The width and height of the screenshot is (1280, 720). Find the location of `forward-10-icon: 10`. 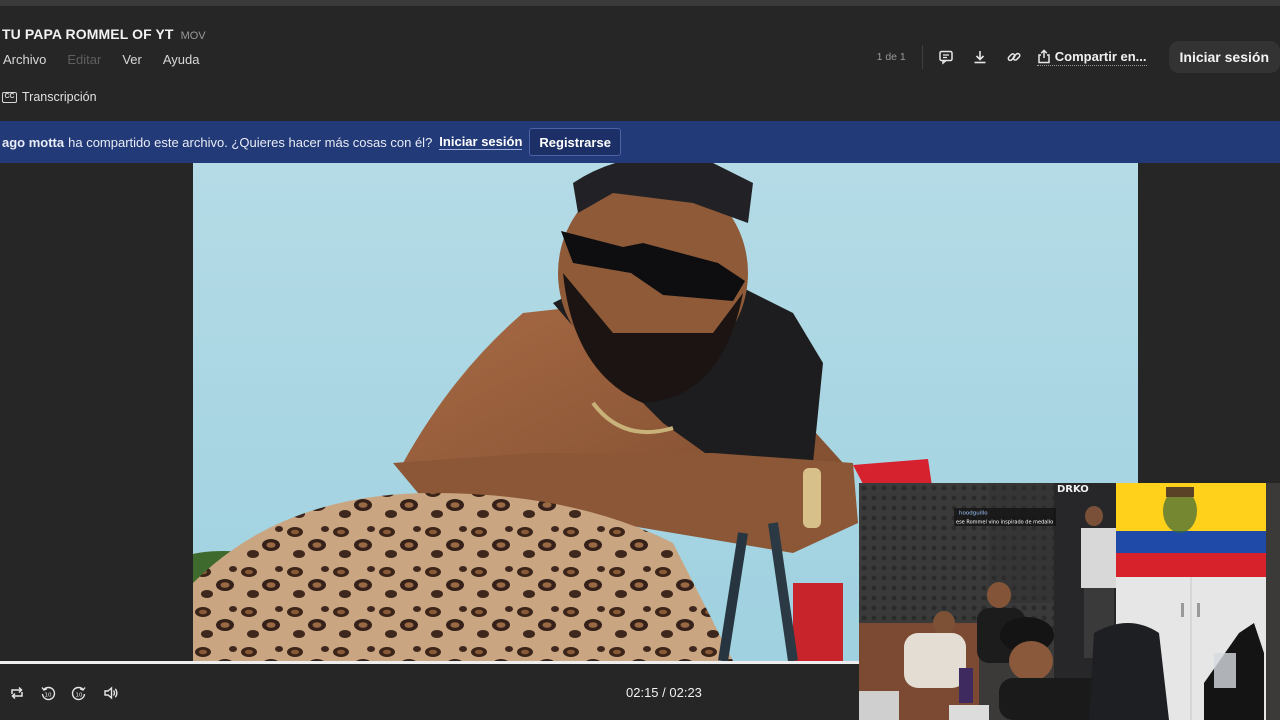

forward-10-icon: 10 is located at coordinates (79, 693).